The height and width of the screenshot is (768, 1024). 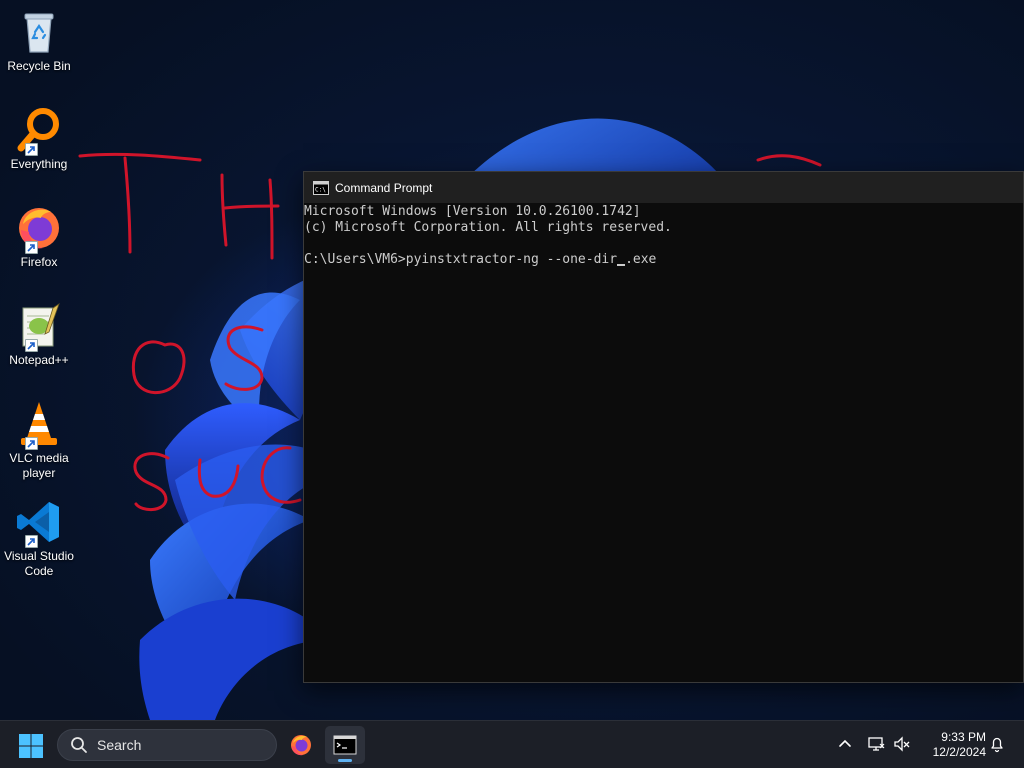 I want to click on running-indicator, so click(x=345, y=760).